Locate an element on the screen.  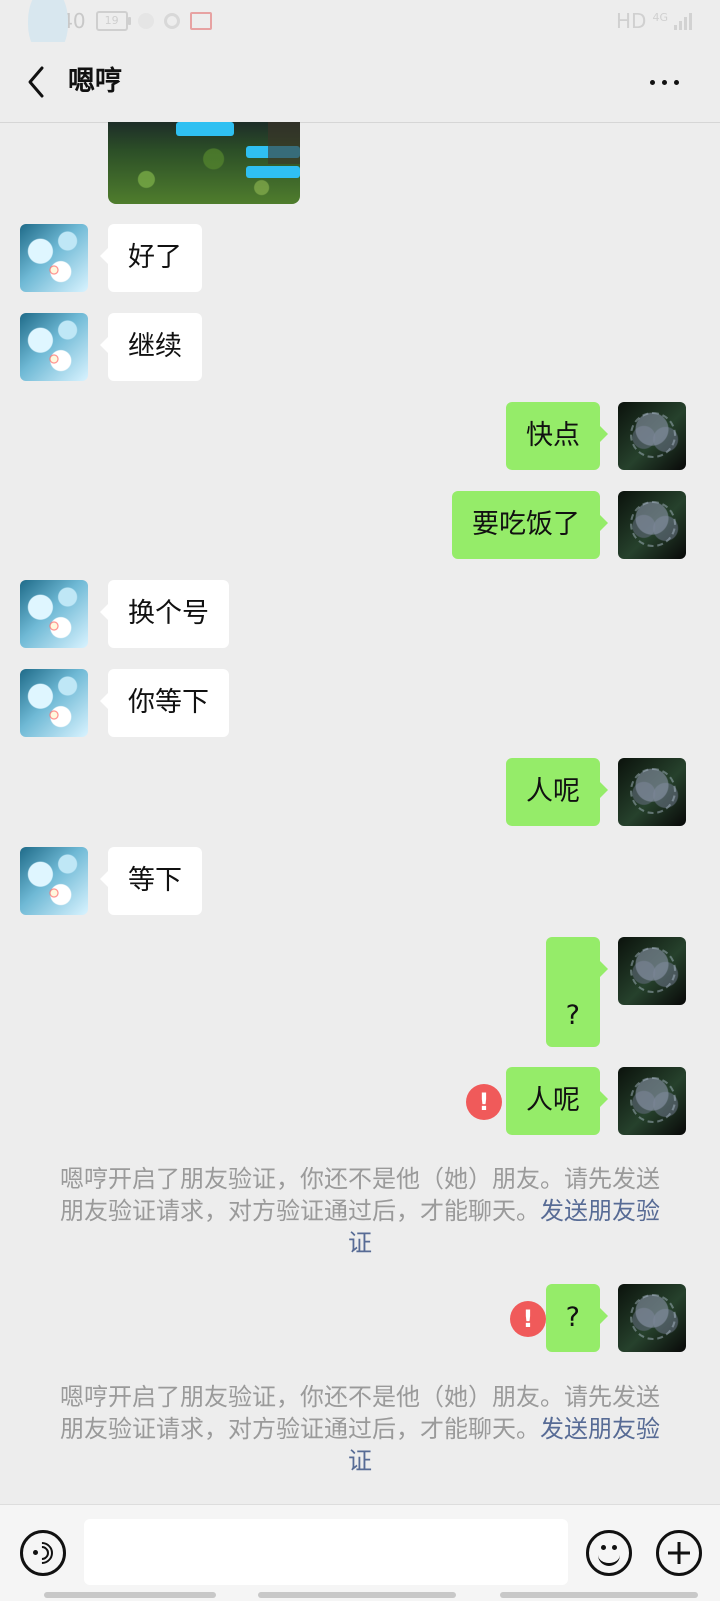
message-row: ! 人呢 is located at coordinates (360, 1102).